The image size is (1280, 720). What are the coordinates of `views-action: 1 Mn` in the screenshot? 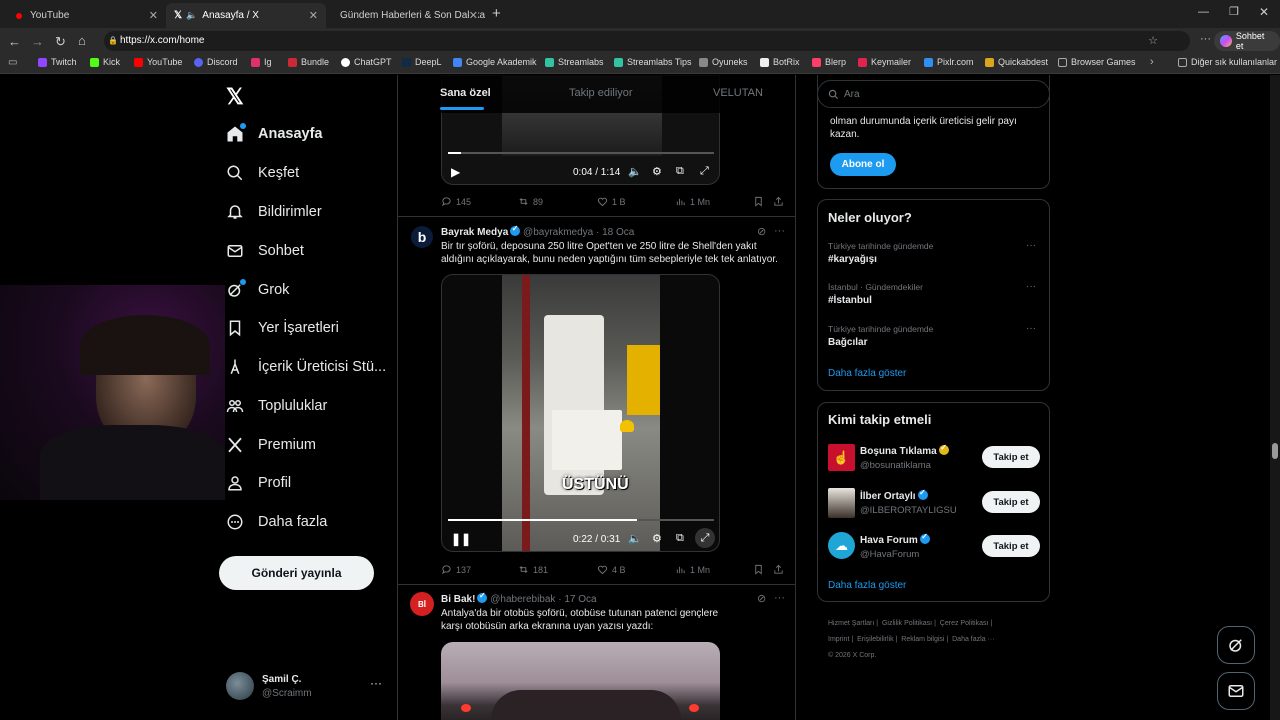 It's located at (692, 569).